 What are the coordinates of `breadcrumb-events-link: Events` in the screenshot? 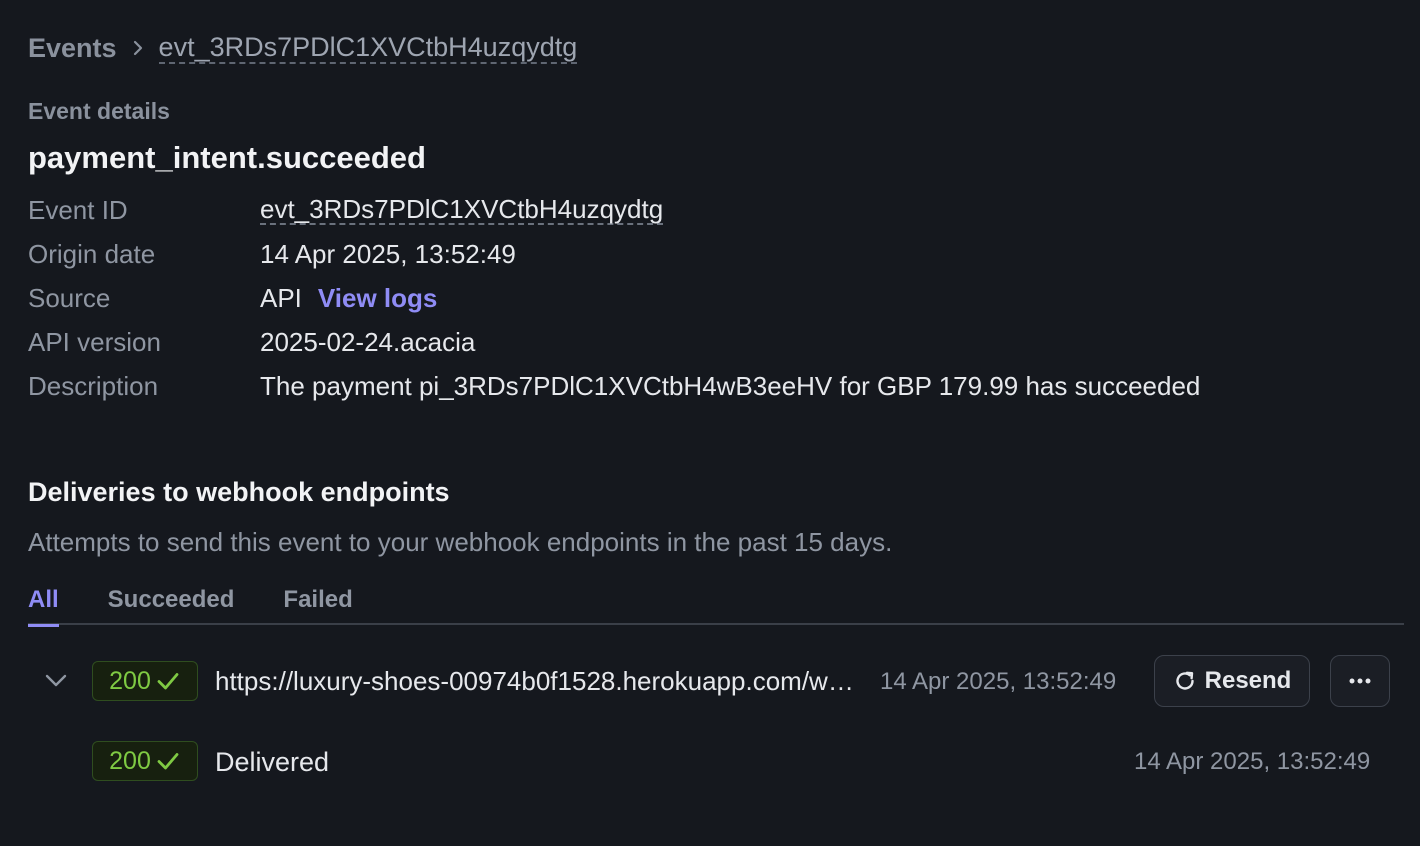 It's located at (72, 48).